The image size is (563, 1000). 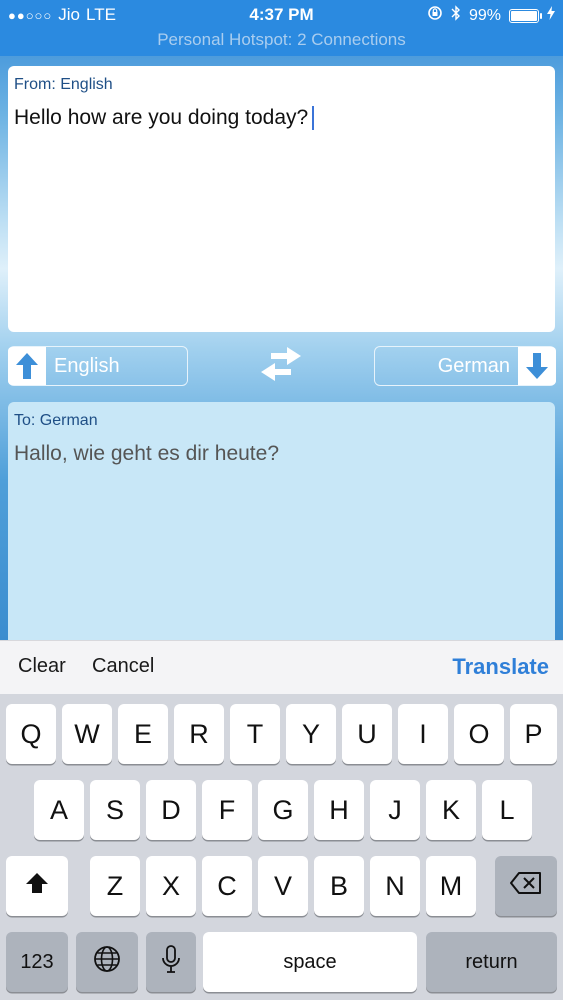 What do you see at coordinates (491, 962) in the screenshot?
I see `return-key: return` at bounding box center [491, 962].